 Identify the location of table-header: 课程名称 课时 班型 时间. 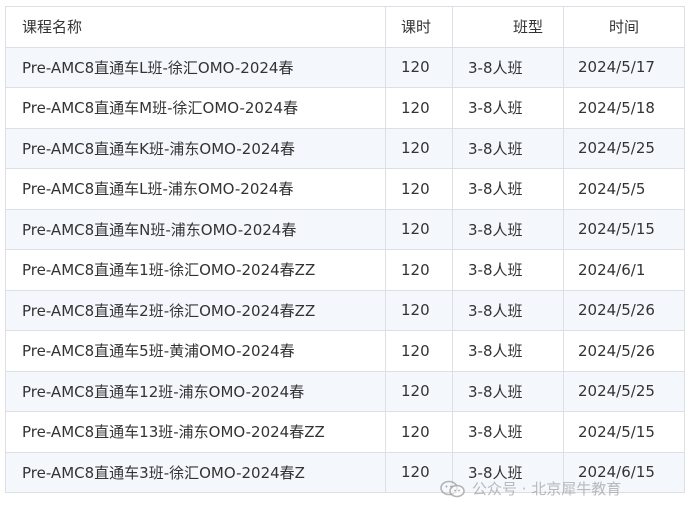
(345, 27).